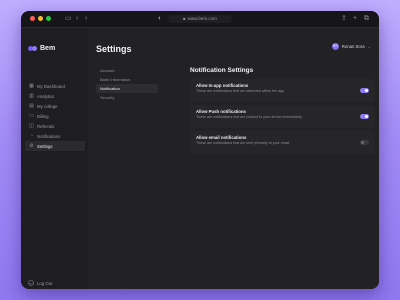 This screenshot has width=400, height=300. What do you see at coordinates (127, 79) in the screenshot?
I see `subnav-item-bank-information: Bank Information` at bounding box center [127, 79].